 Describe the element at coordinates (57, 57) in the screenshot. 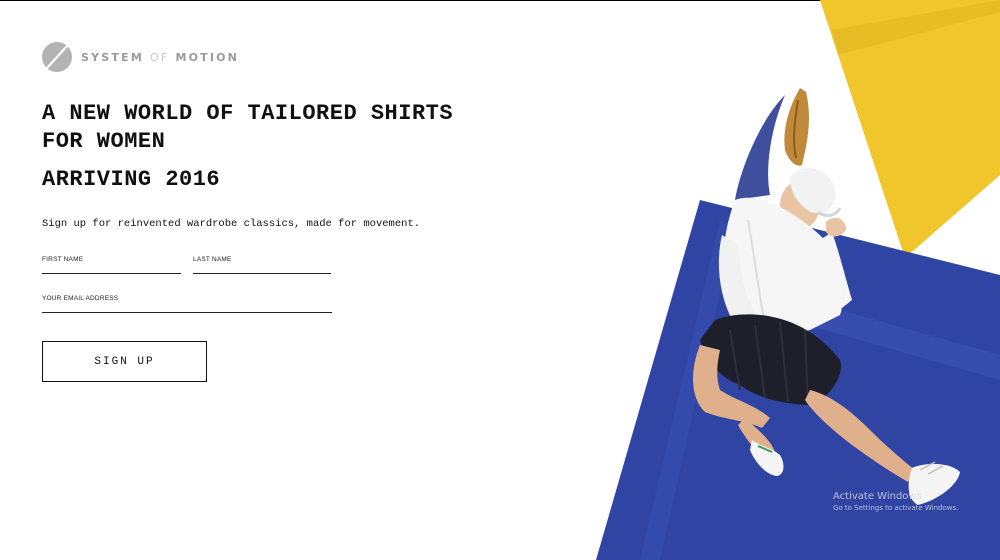

I see `logo-mark-icon` at that location.